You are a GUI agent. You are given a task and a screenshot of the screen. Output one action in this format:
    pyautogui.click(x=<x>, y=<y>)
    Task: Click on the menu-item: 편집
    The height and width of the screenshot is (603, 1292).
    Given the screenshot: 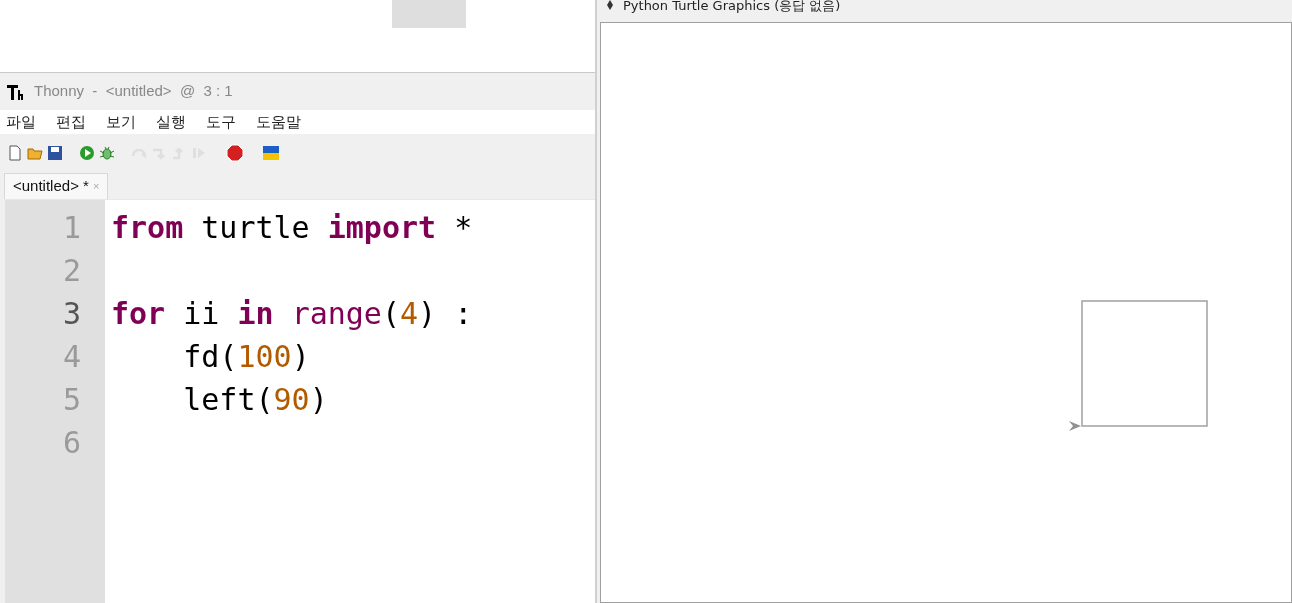 What is the action you would take?
    pyautogui.click(x=71, y=122)
    